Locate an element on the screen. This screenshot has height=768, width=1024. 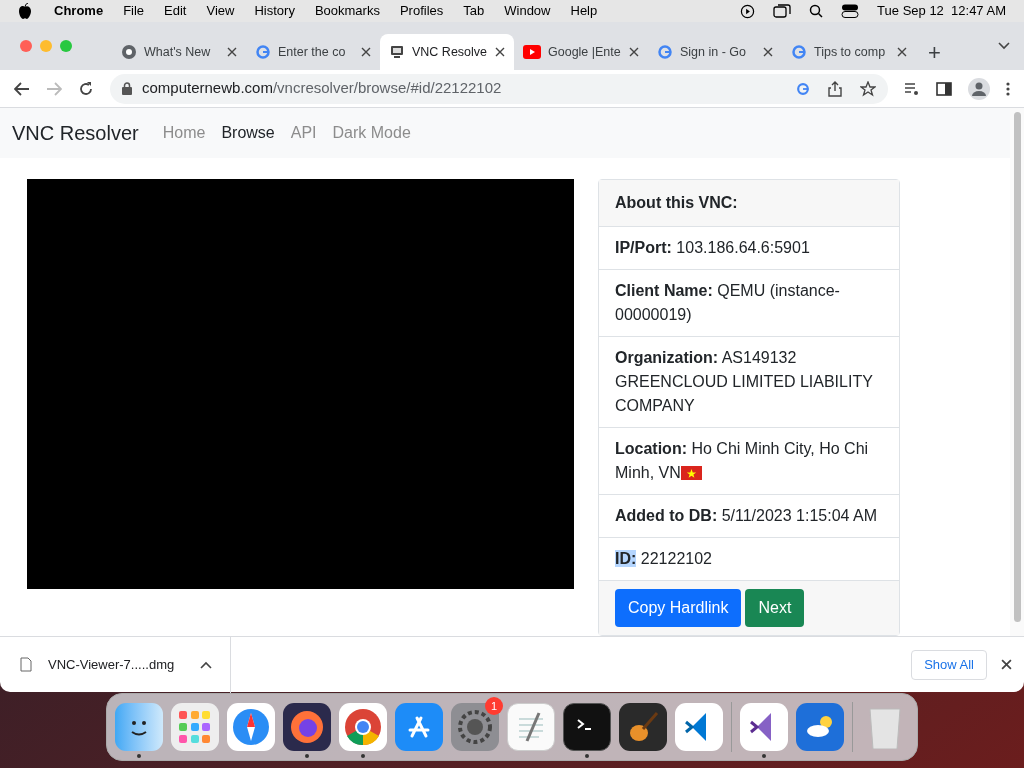
menu-item: Bookmarks is located at coordinates (347, 11).